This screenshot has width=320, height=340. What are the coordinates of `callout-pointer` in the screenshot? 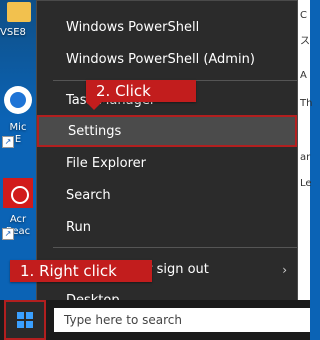 It's located at (94, 106).